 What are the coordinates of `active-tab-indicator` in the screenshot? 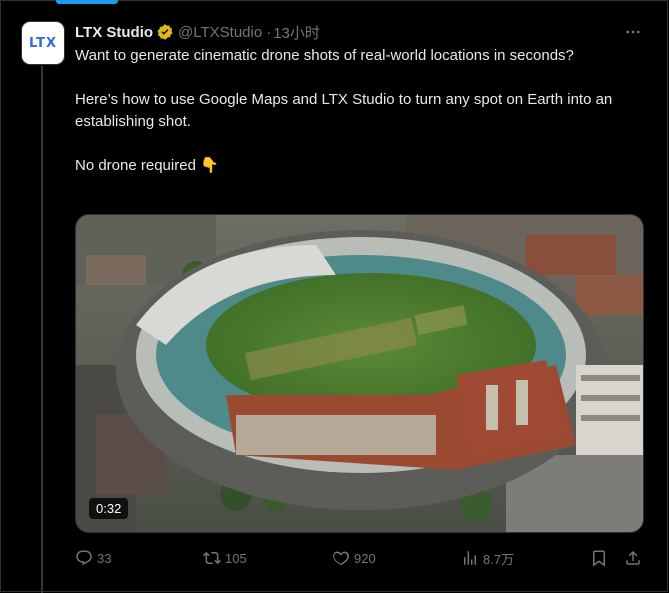 It's located at (87, 2).